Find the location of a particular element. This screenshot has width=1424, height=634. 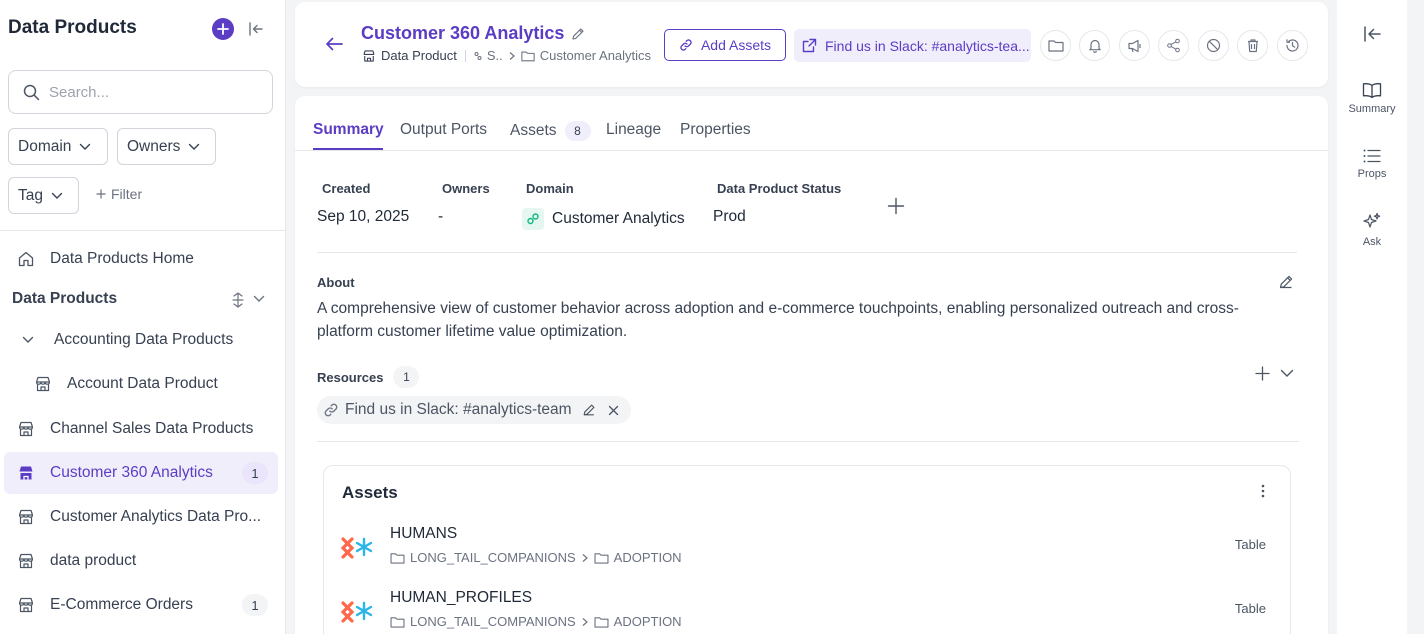

domain-filter-dropdown: Domain is located at coordinates (58, 146).